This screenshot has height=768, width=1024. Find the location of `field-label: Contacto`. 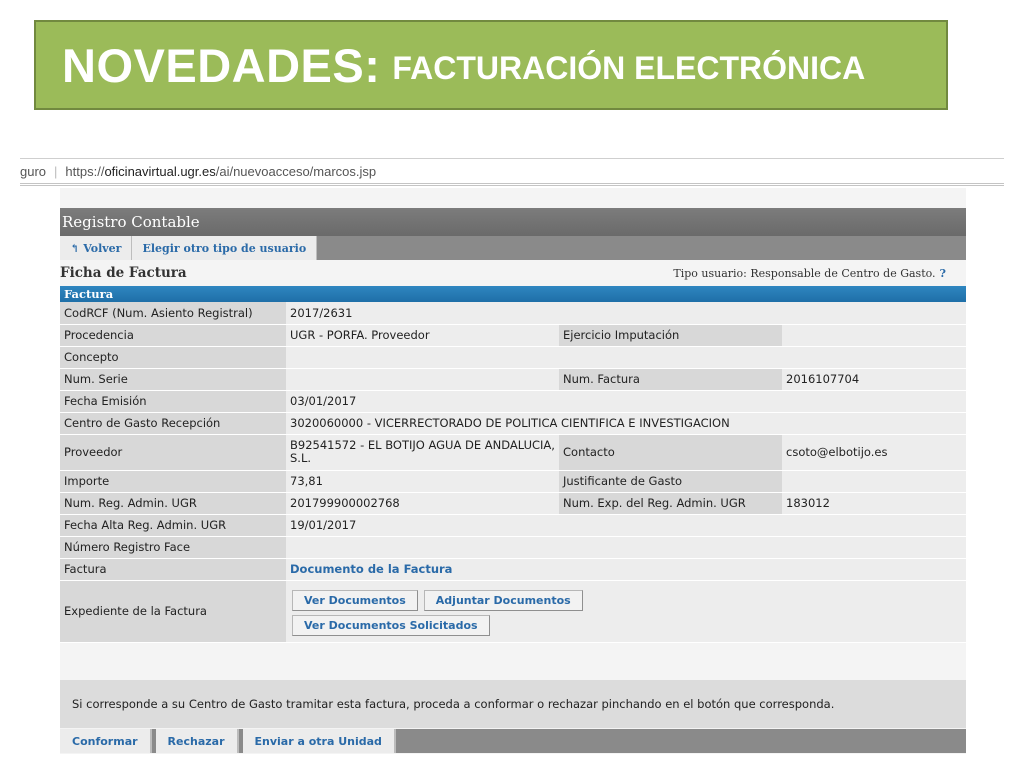

field-label: Contacto is located at coordinates (670, 452).